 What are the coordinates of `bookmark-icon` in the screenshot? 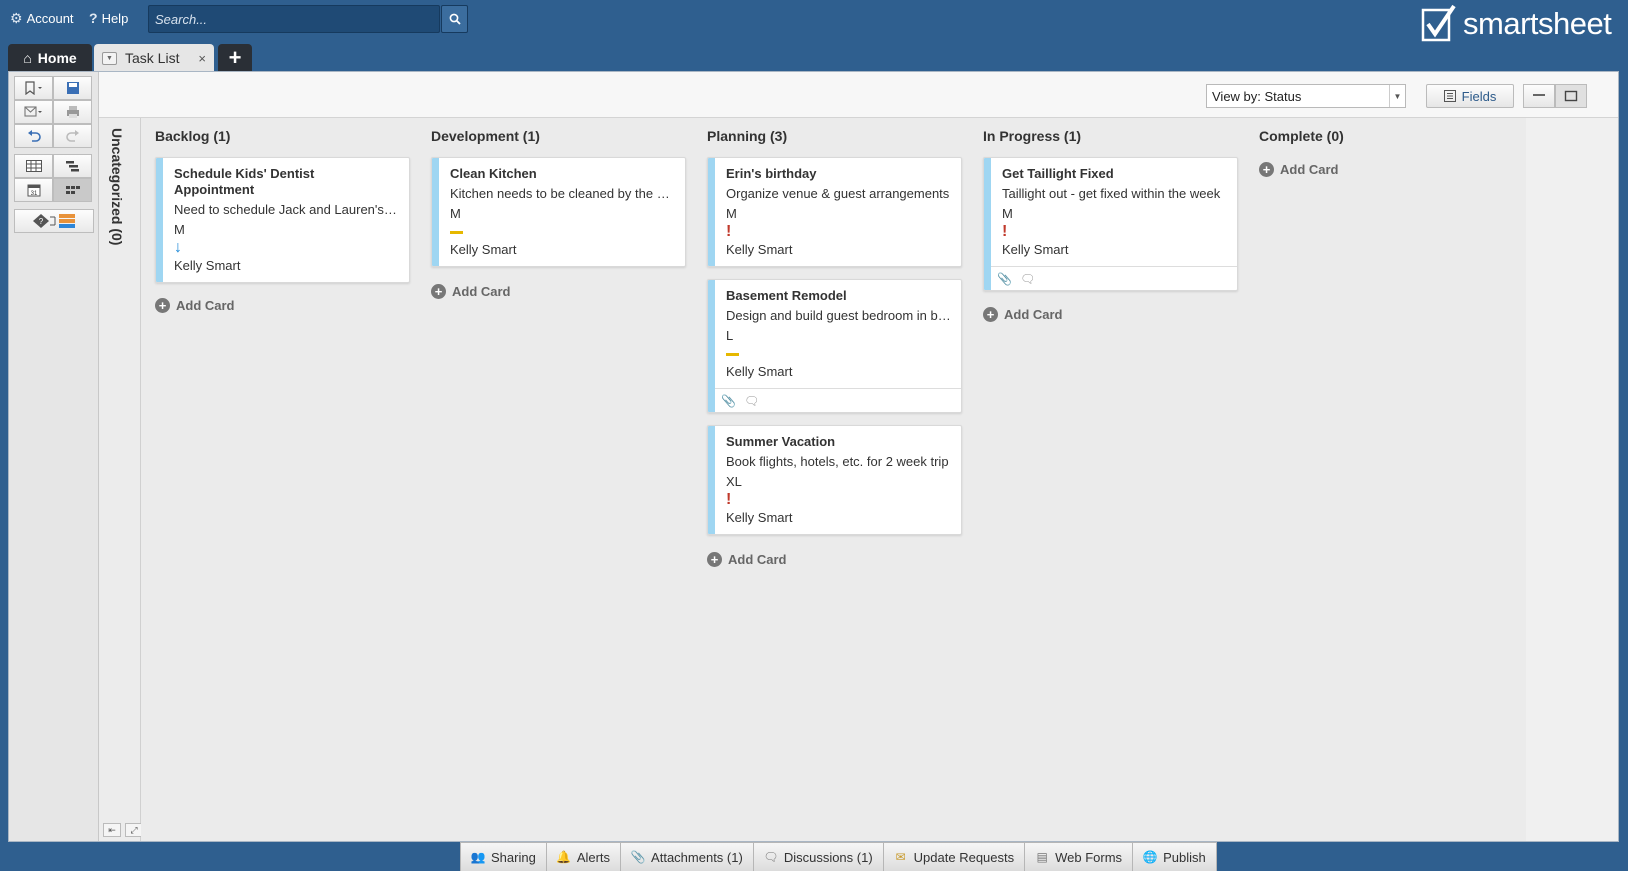 It's located at (33, 88).